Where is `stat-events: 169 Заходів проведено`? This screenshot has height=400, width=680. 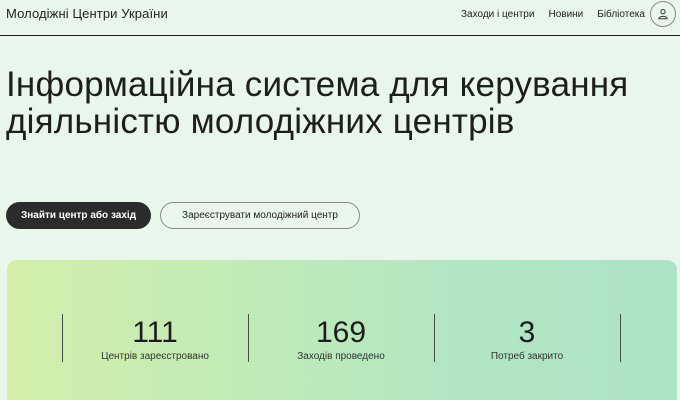
stat-events: 169 Заходів проведено is located at coordinates (341, 339).